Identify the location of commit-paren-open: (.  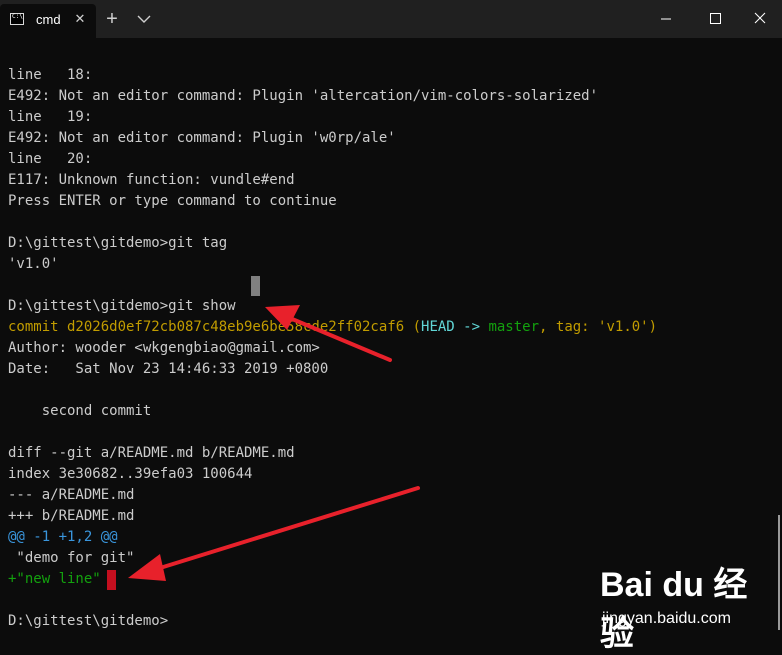
(417, 327).